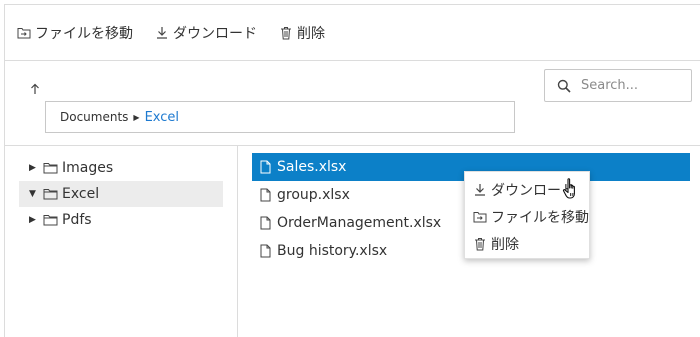 The height and width of the screenshot is (337, 700). I want to click on up-arrow-button, so click(35, 89).